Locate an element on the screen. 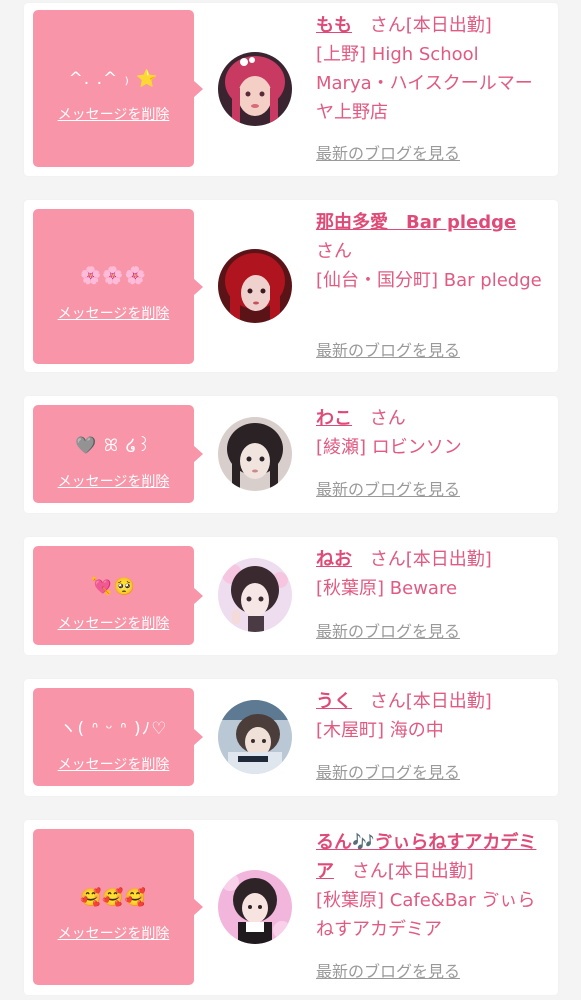 The image size is (581, 1000). message-bubble: 🥰🥰🥰 メッセージを削除 is located at coordinates (118, 907).